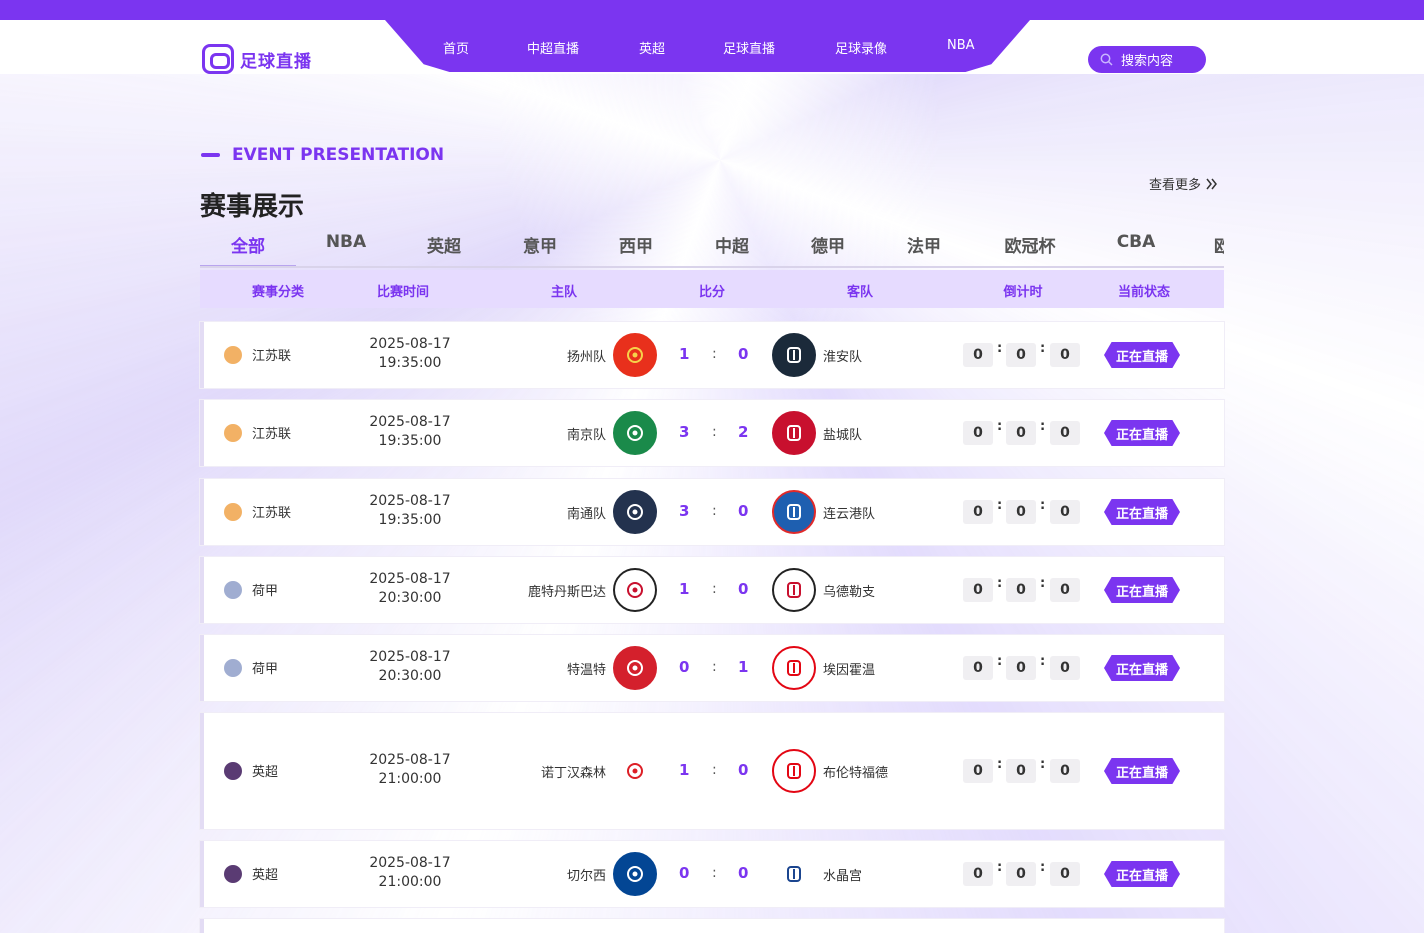 Image resolution: width=1424 pixels, height=933 pixels. What do you see at coordinates (540, 244) in the screenshot?
I see `tab-serie-a: 意甲` at bounding box center [540, 244].